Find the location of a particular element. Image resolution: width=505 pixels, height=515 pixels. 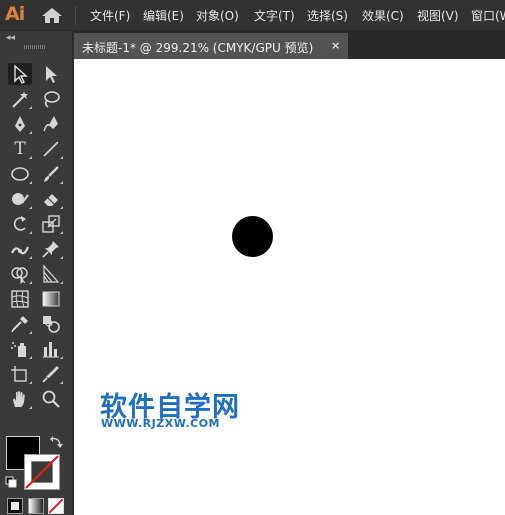

paintbrush-tool is located at coordinates (51, 174).